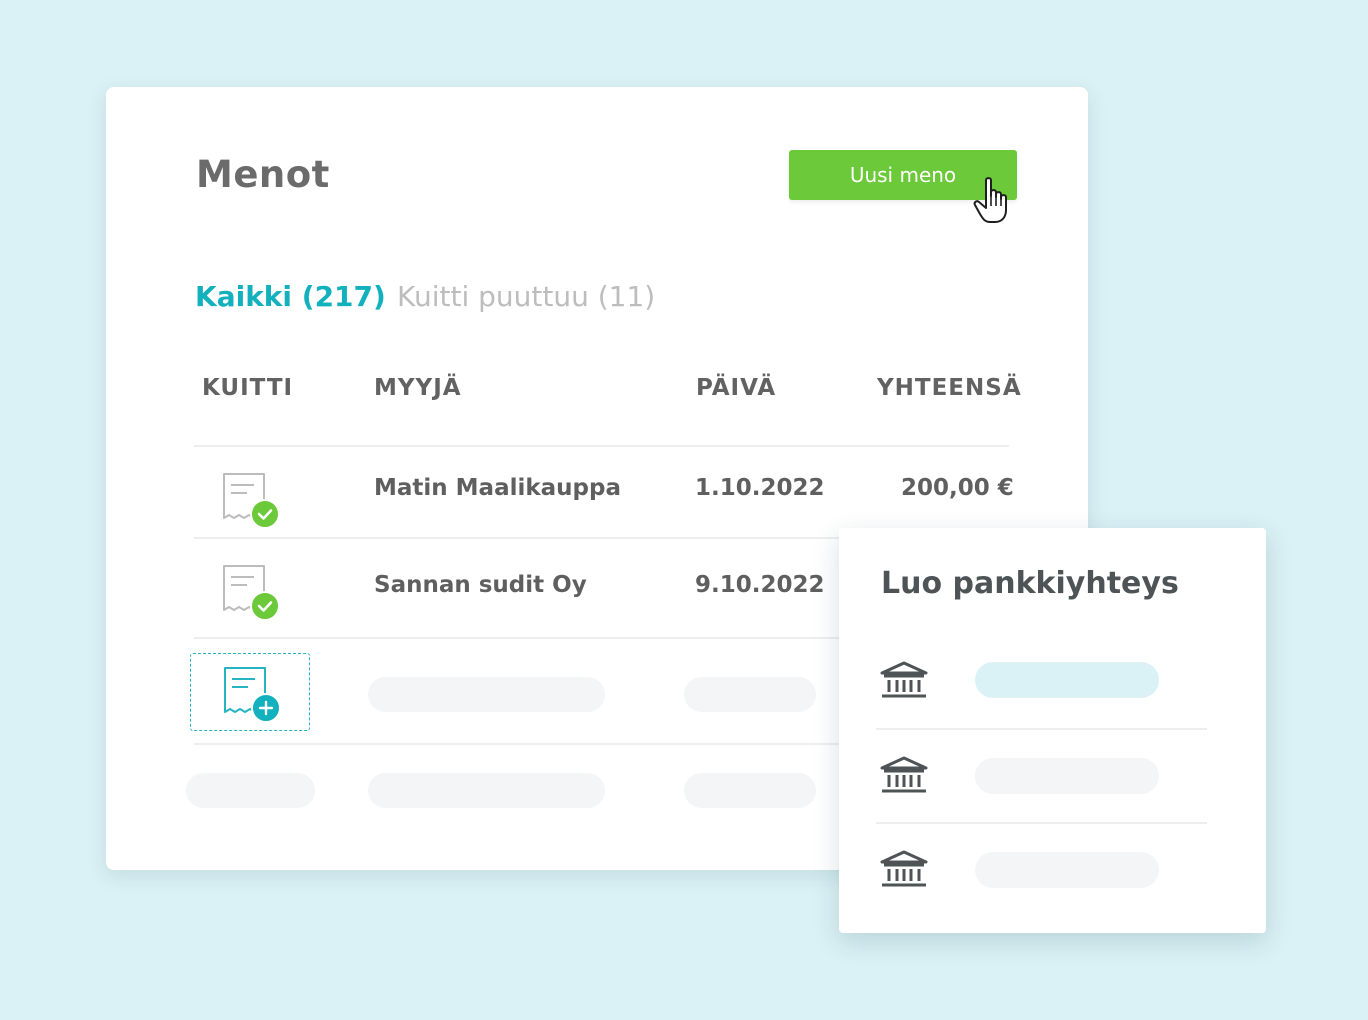  I want to click on tab-receipt-missing: Kuitti puuttuu (11), so click(526, 296).